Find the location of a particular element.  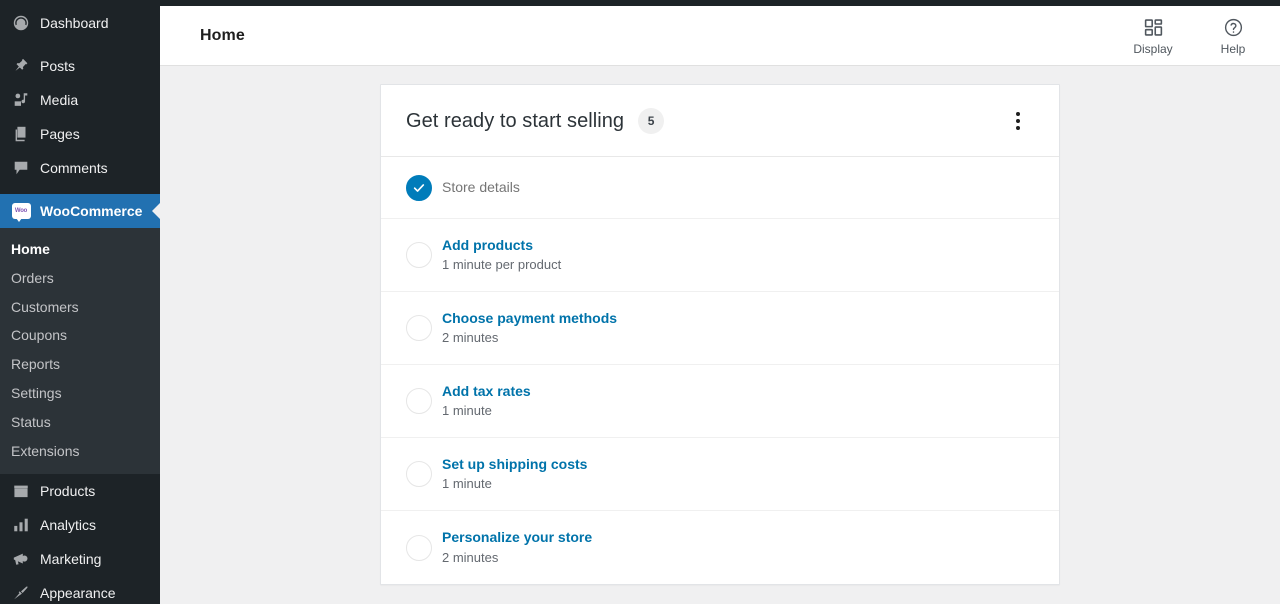

sidebar-item-label: Products is located at coordinates (68, 491).